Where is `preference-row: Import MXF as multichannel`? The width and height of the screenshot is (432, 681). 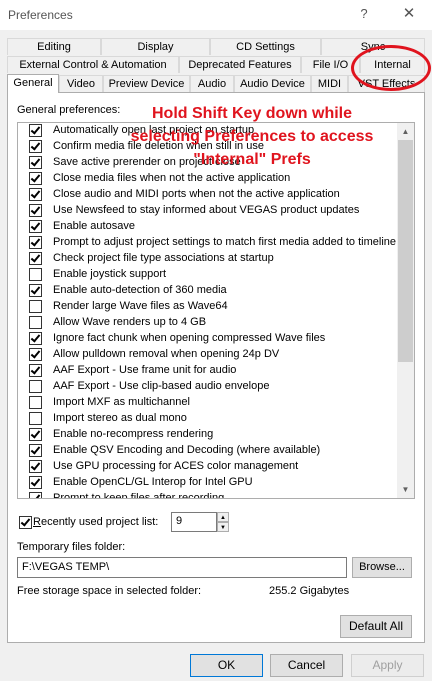 preference-row: Import MXF as multichannel is located at coordinates (208, 403).